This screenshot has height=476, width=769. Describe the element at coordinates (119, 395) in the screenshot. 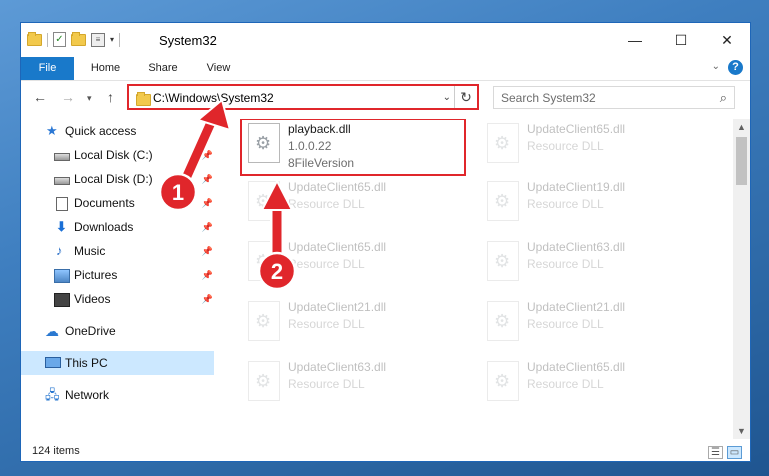

I see `sidebar-item-network: 🖧 Network` at that location.